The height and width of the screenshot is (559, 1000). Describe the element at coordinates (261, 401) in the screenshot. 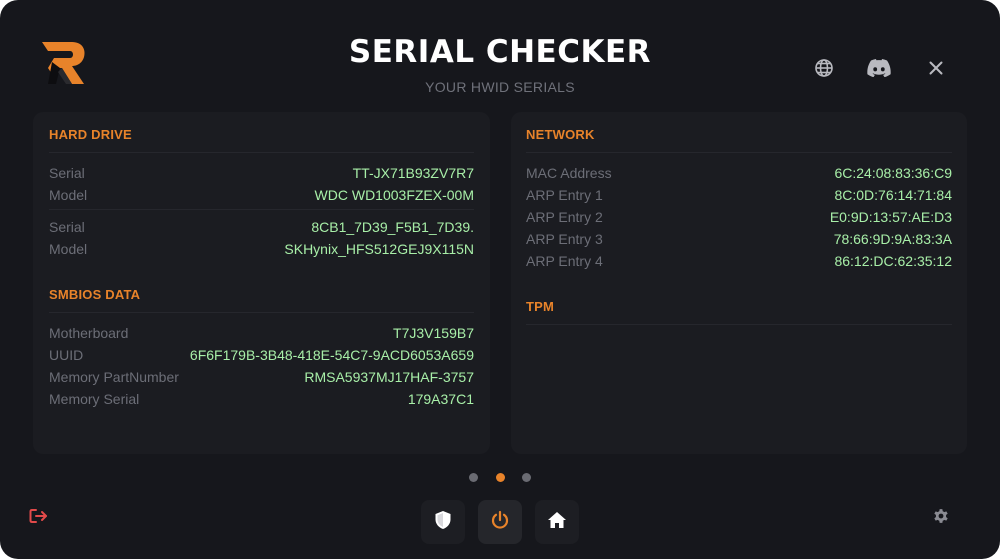

I see `smbios-row: Memory Serial 179A37C1` at that location.